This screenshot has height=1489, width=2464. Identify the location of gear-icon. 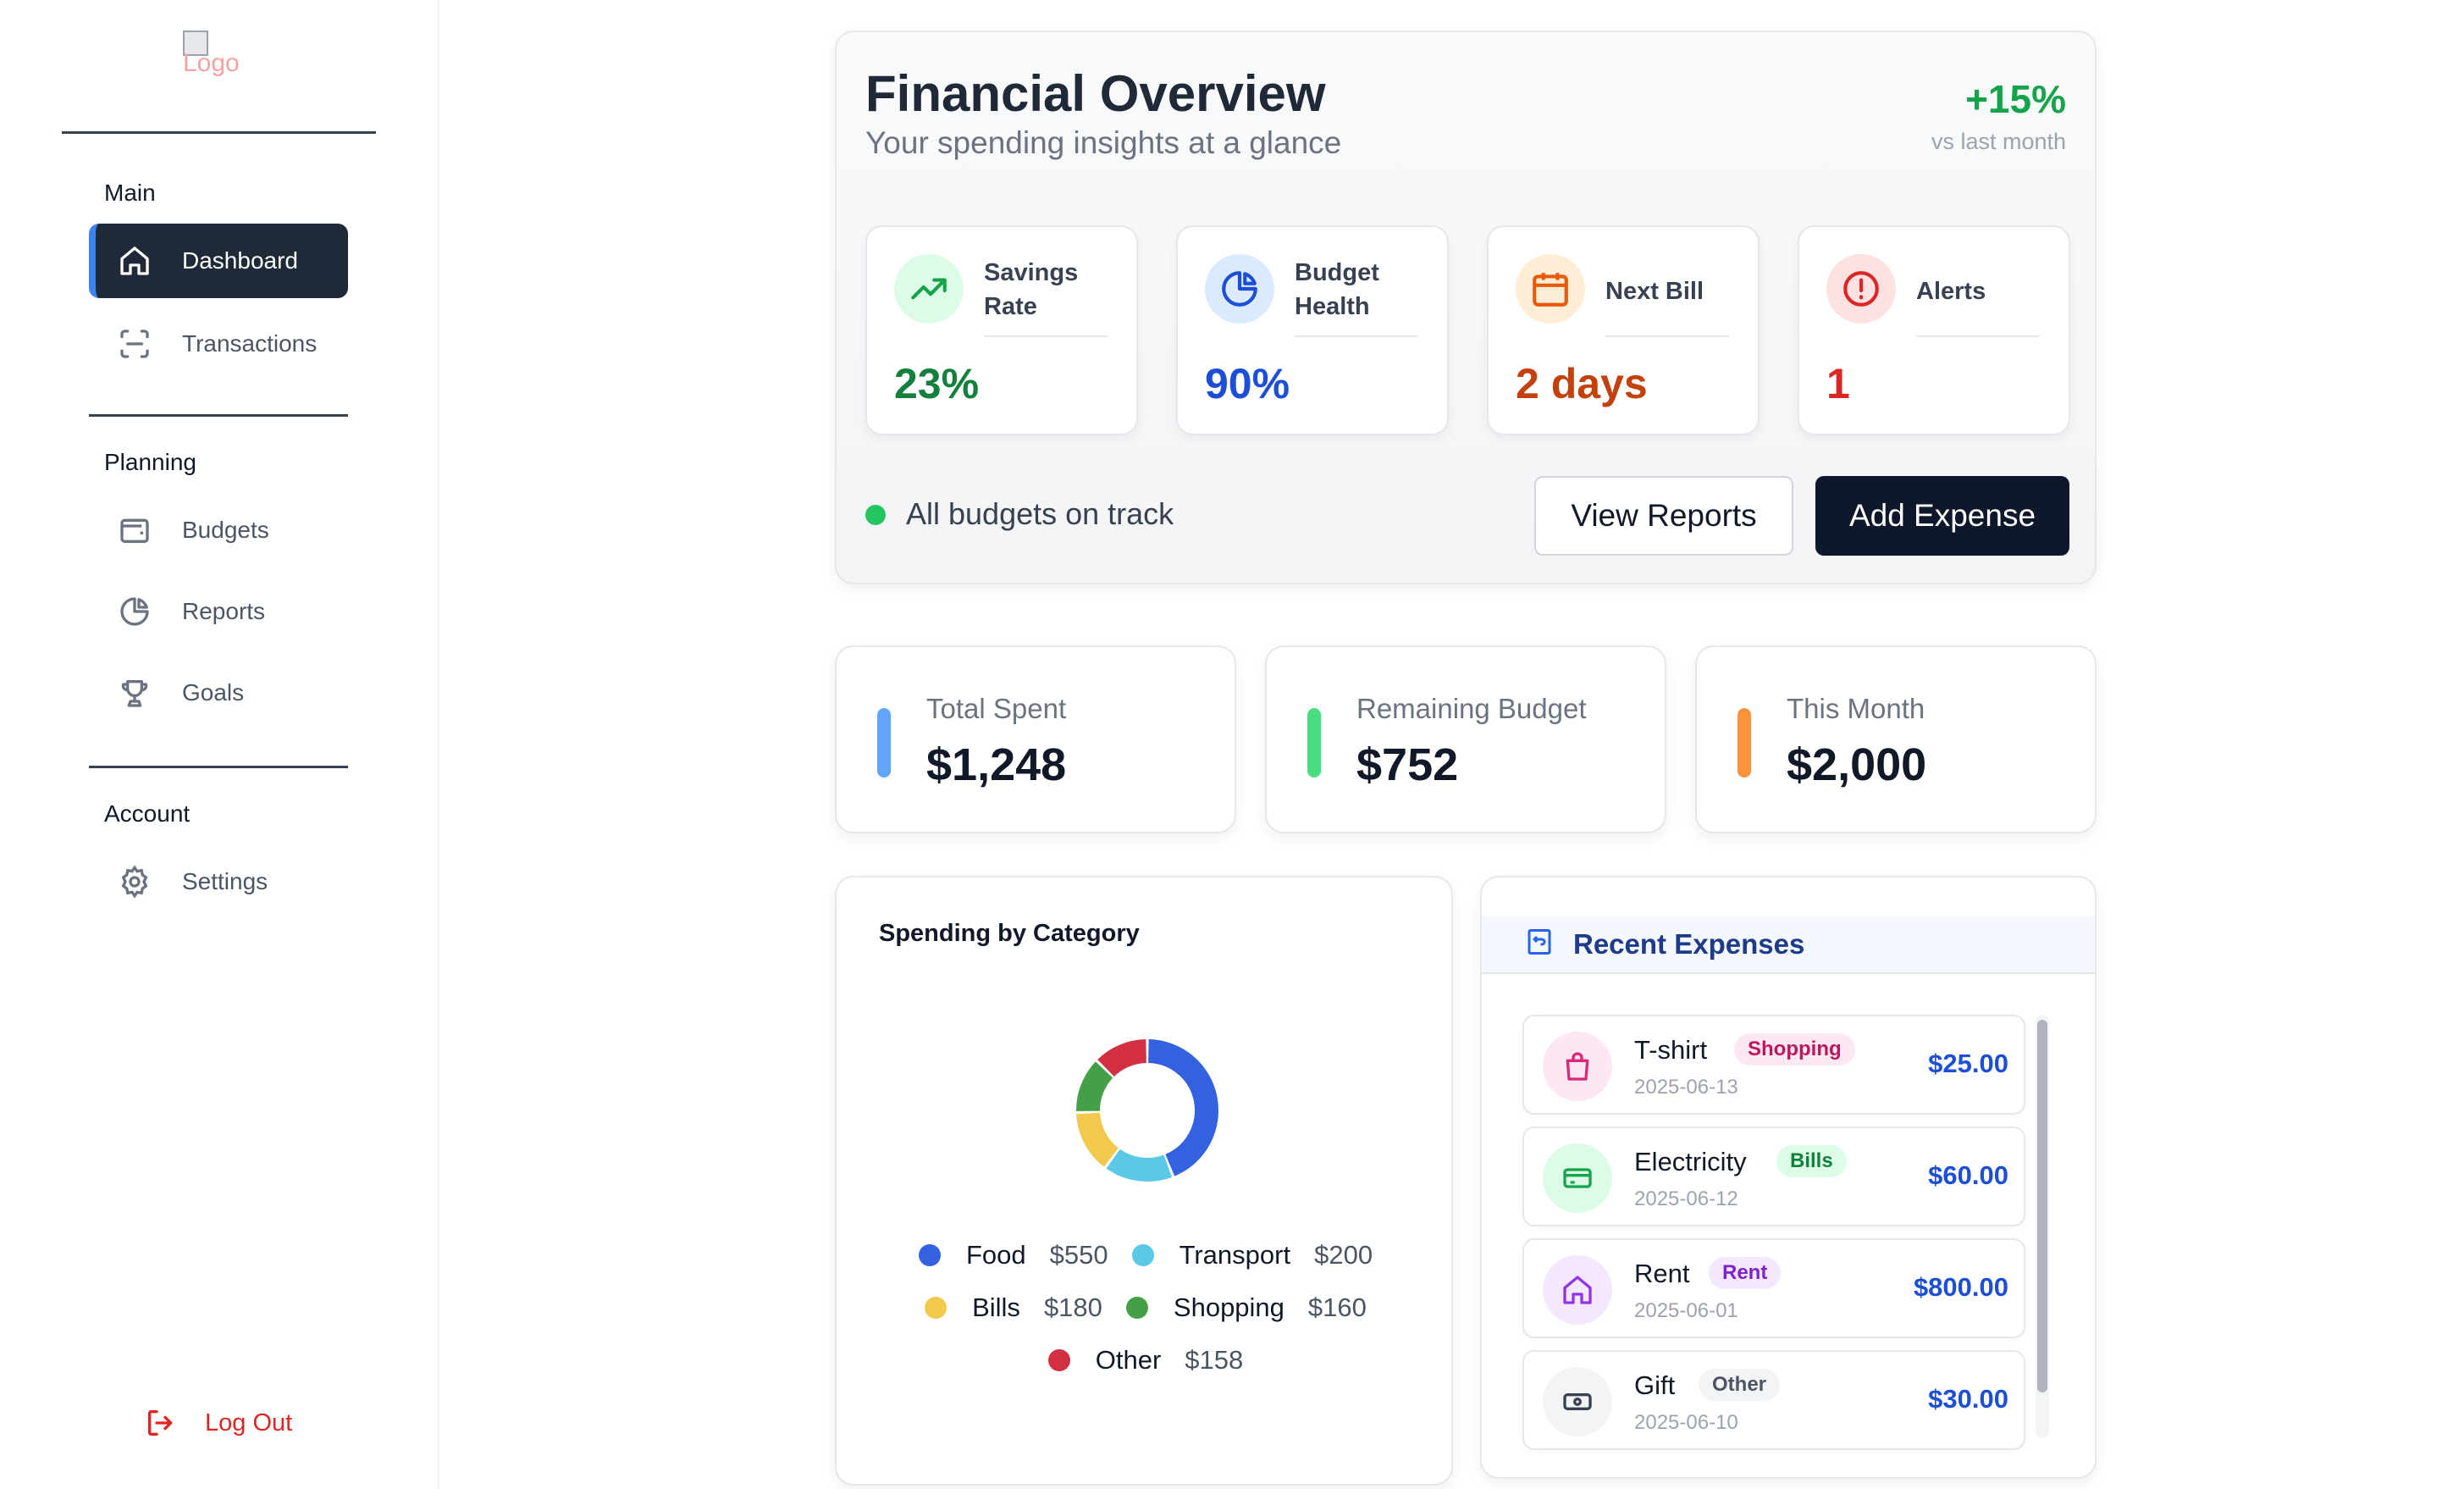
(134, 882).